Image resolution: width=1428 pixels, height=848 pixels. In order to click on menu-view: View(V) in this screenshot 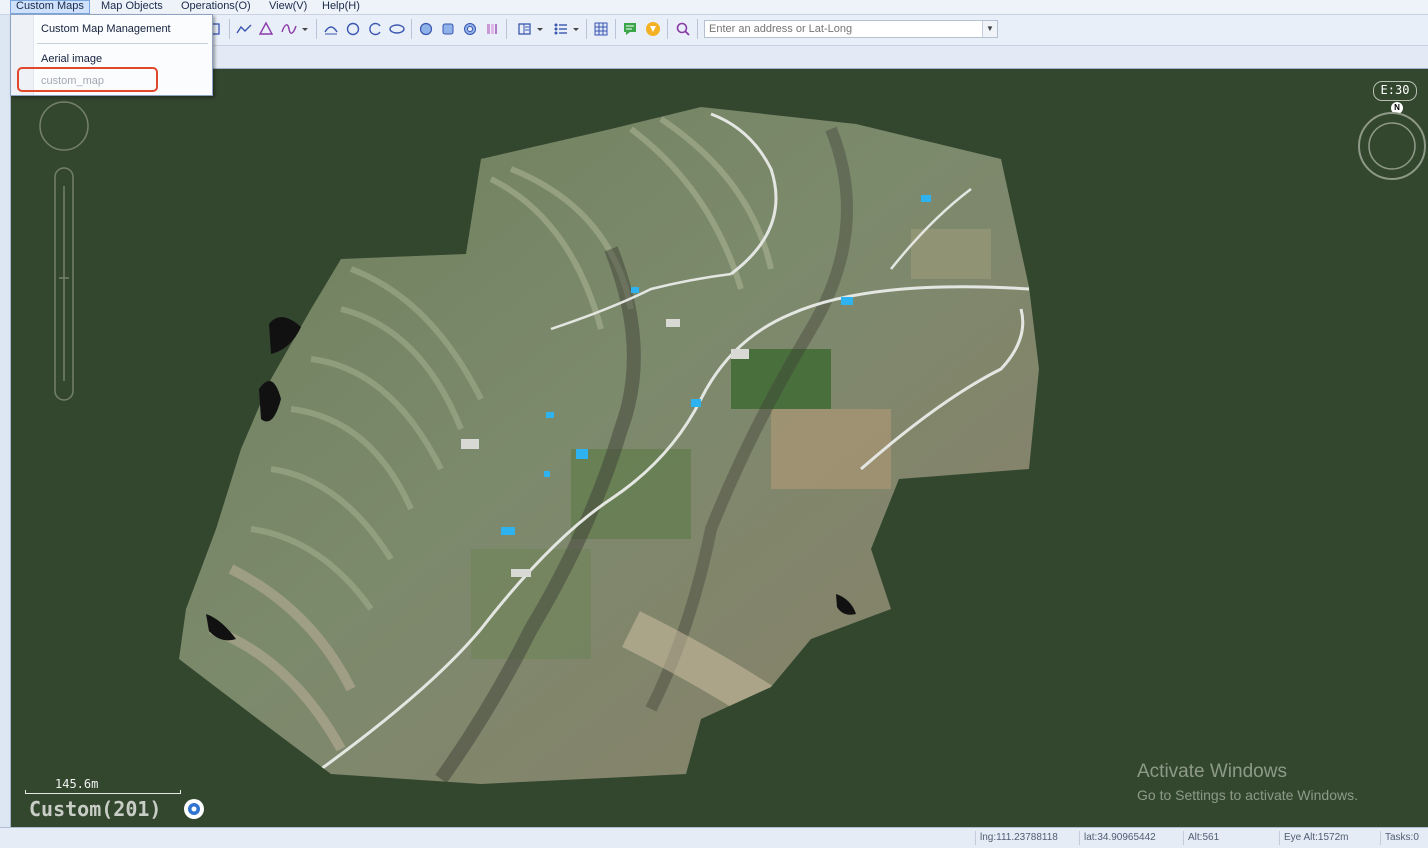, I will do `click(288, 7)`.